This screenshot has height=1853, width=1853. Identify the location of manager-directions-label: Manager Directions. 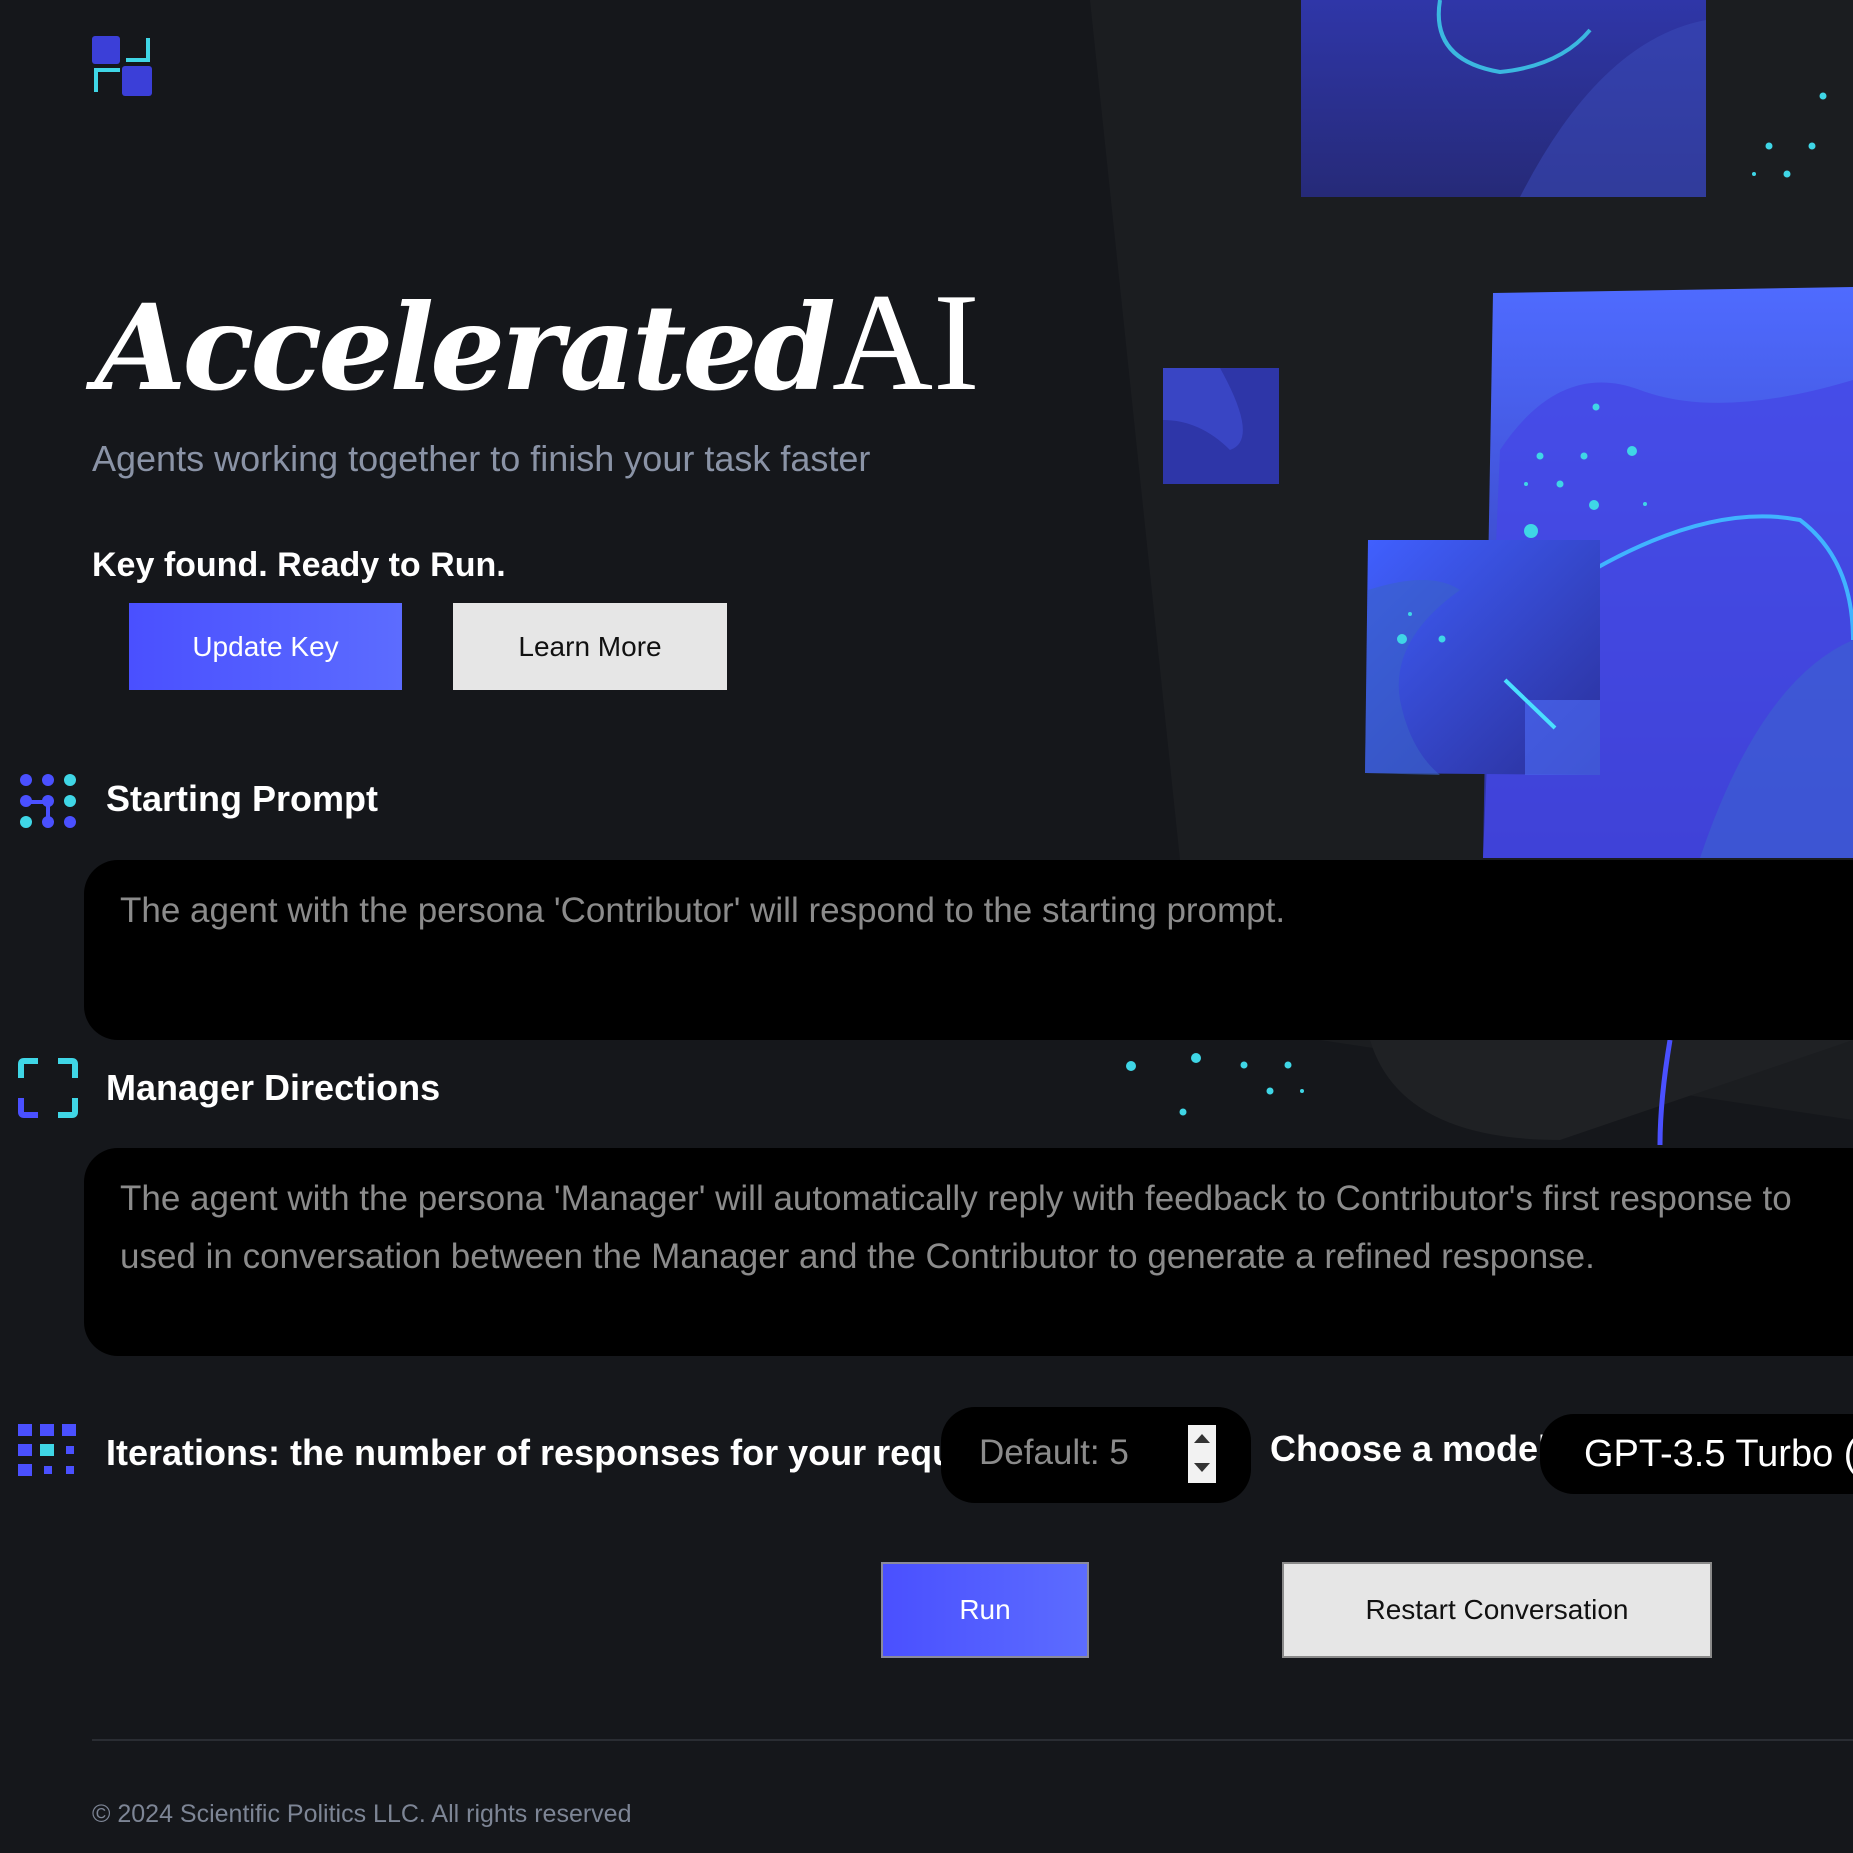
(273, 1087).